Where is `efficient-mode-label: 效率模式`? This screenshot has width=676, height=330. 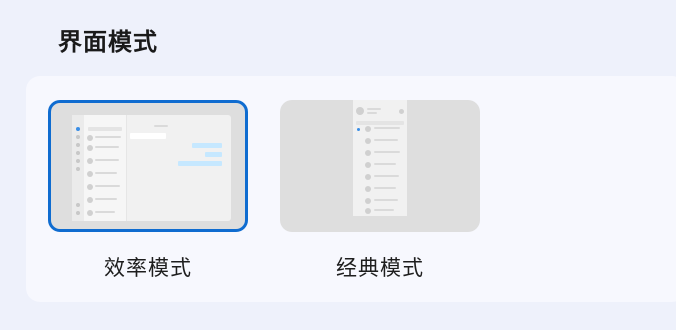 efficient-mode-label: 效率模式 is located at coordinates (148, 268).